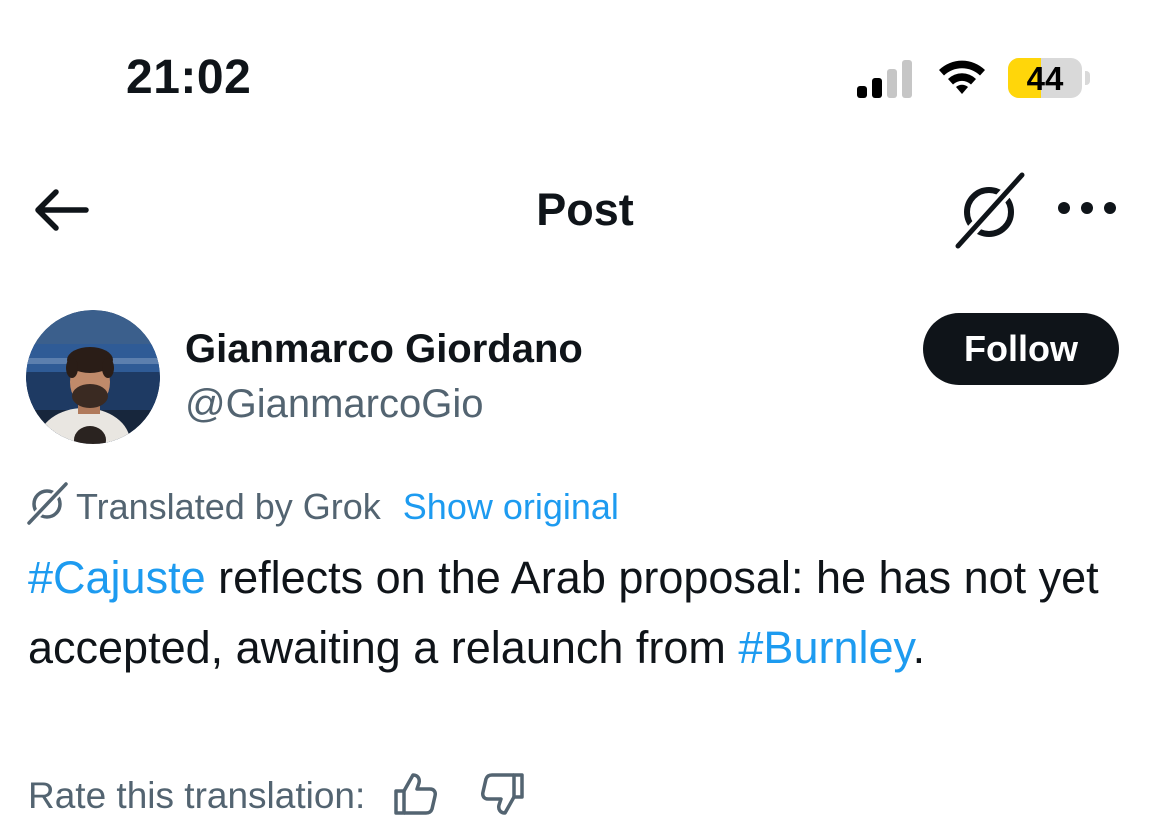 Image resolution: width=1170 pixels, height=838 pixels. What do you see at coordinates (962, 77) in the screenshot?
I see `wifi-icon` at bounding box center [962, 77].